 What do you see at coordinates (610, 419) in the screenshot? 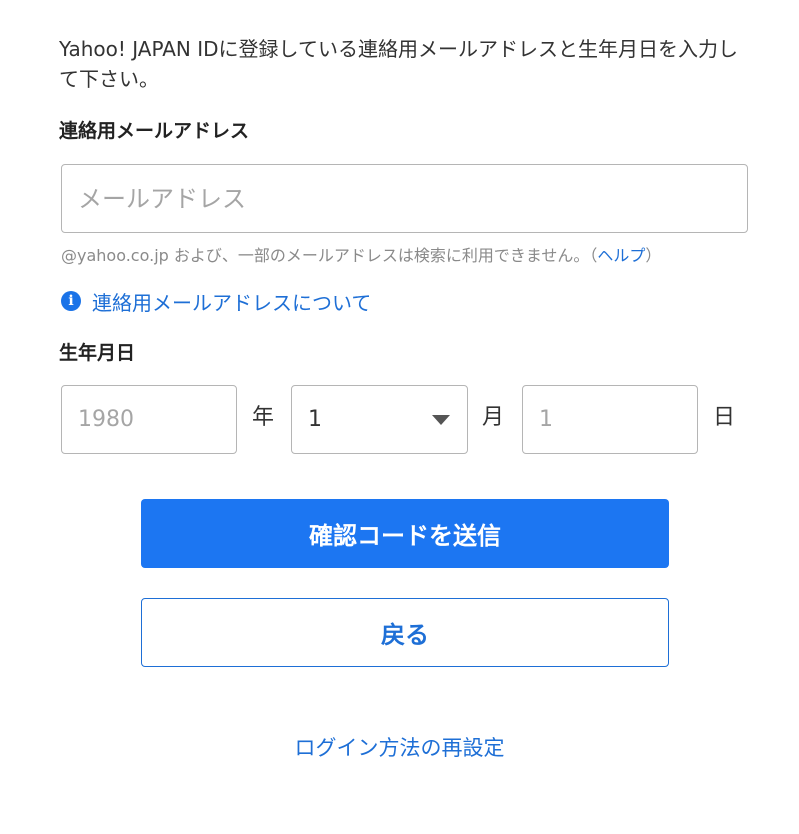
I see `birth-day-input` at bounding box center [610, 419].